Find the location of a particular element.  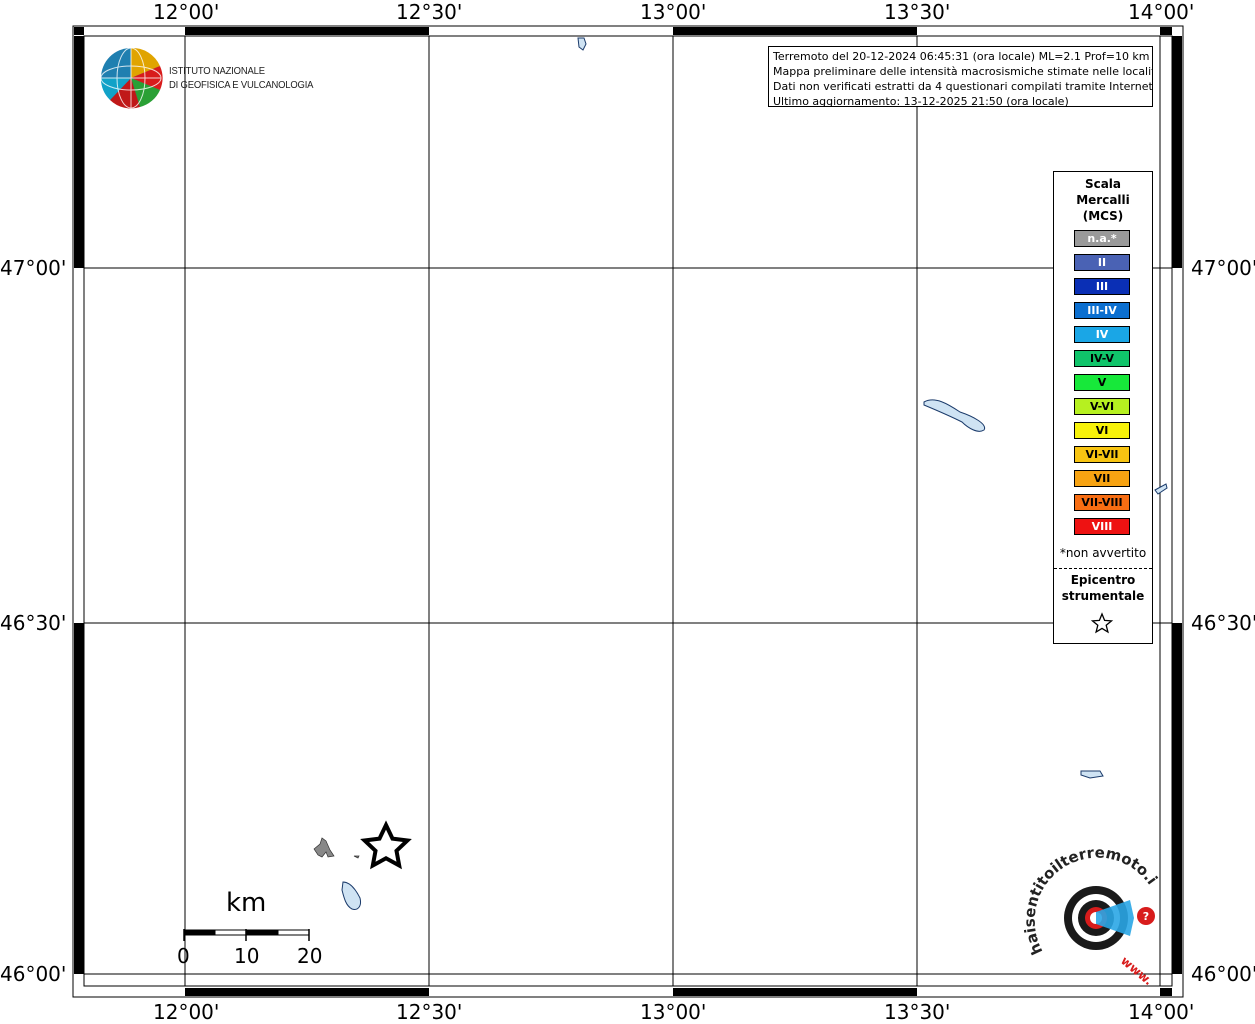

scale-bar-title: km is located at coordinates (246, 903).